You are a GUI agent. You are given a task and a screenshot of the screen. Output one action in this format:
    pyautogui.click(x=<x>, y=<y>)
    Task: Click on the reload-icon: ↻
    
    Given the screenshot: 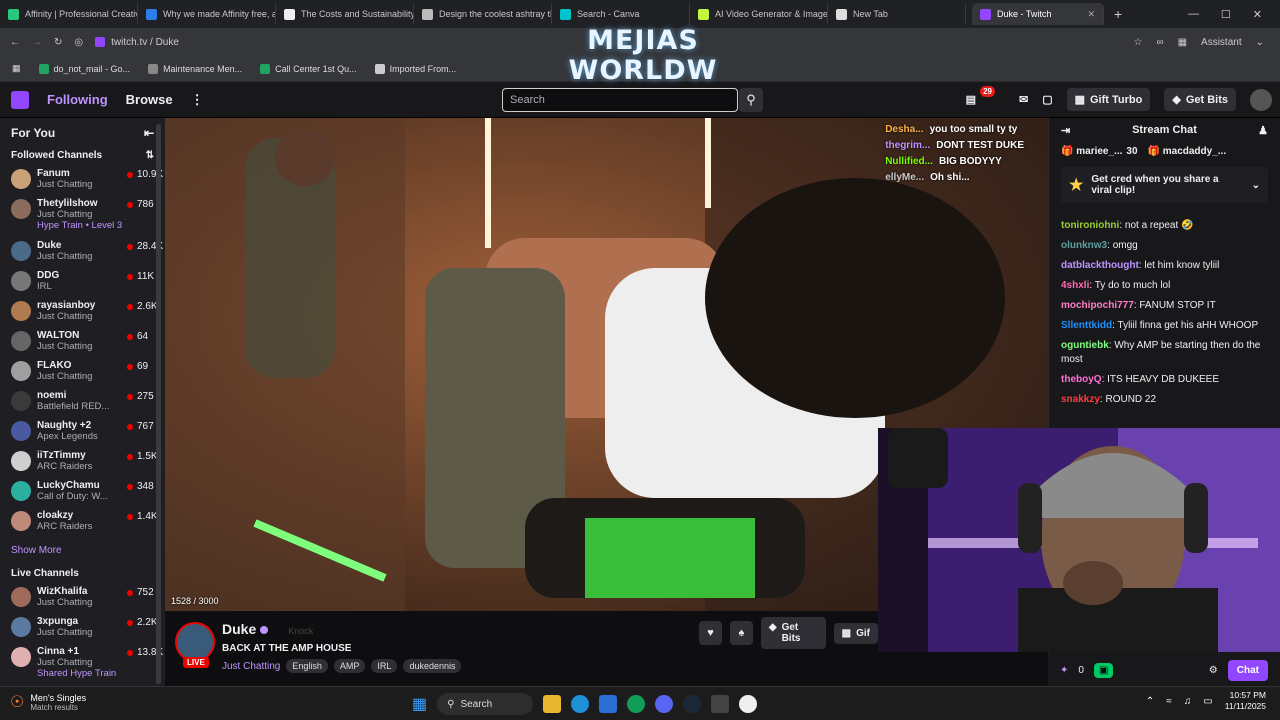 What is the action you would take?
    pyautogui.click(x=58, y=42)
    